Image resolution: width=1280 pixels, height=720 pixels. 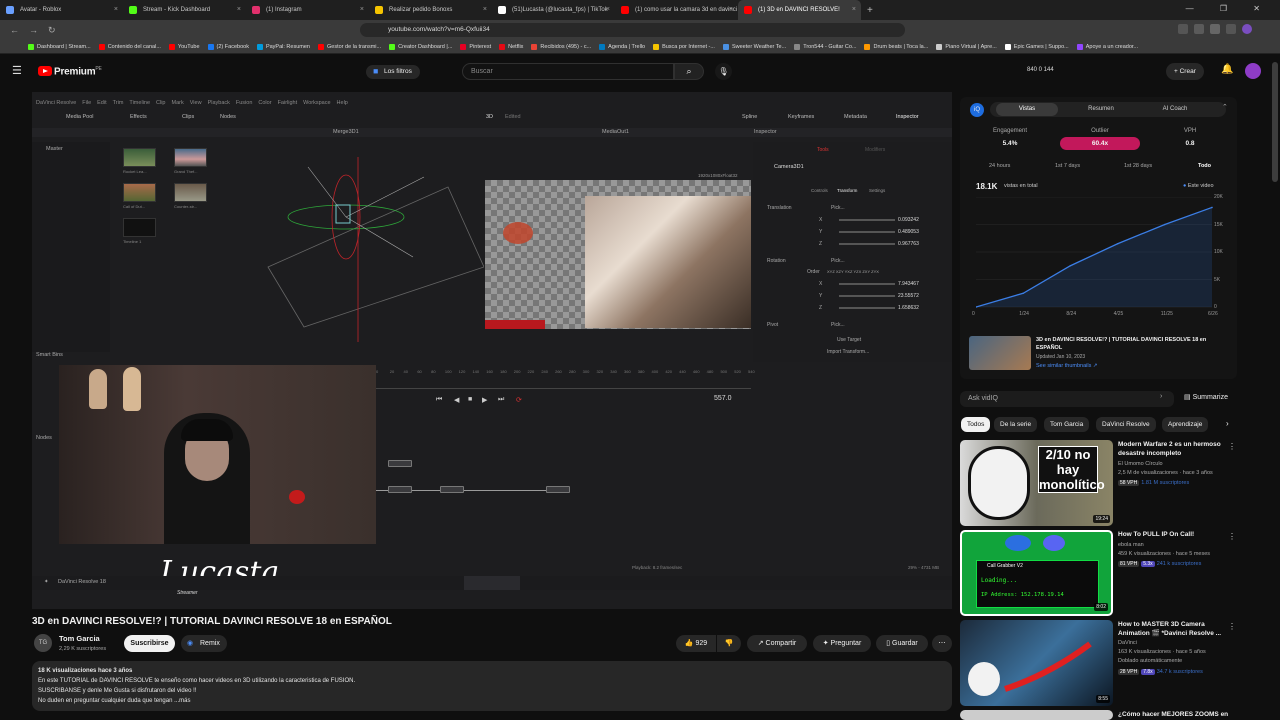 What do you see at coordinates (244, 103) in the screenshot?
I see `resolve-menu-item: Fusion` at bounding box center [244, 103].